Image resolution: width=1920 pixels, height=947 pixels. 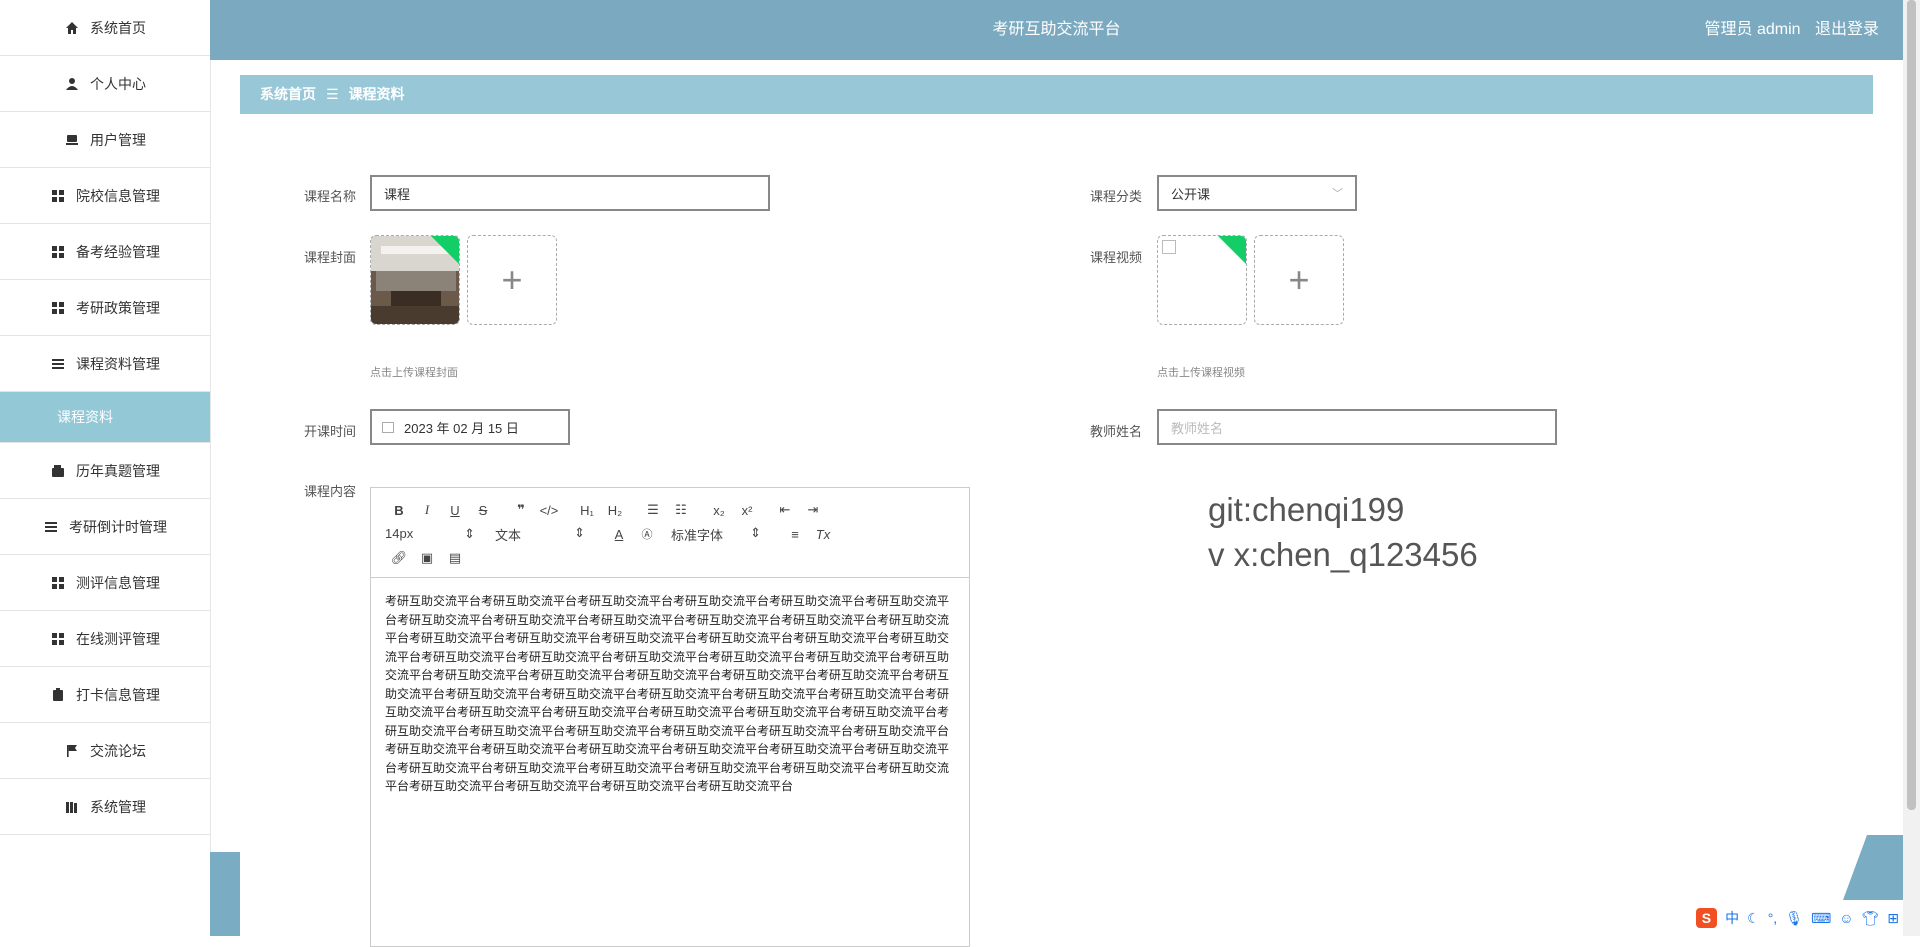 What do you see at coordinates (469, 533) in the screenshot?
I see `updown-icon: ⇕` at bounding box center [469, 533].